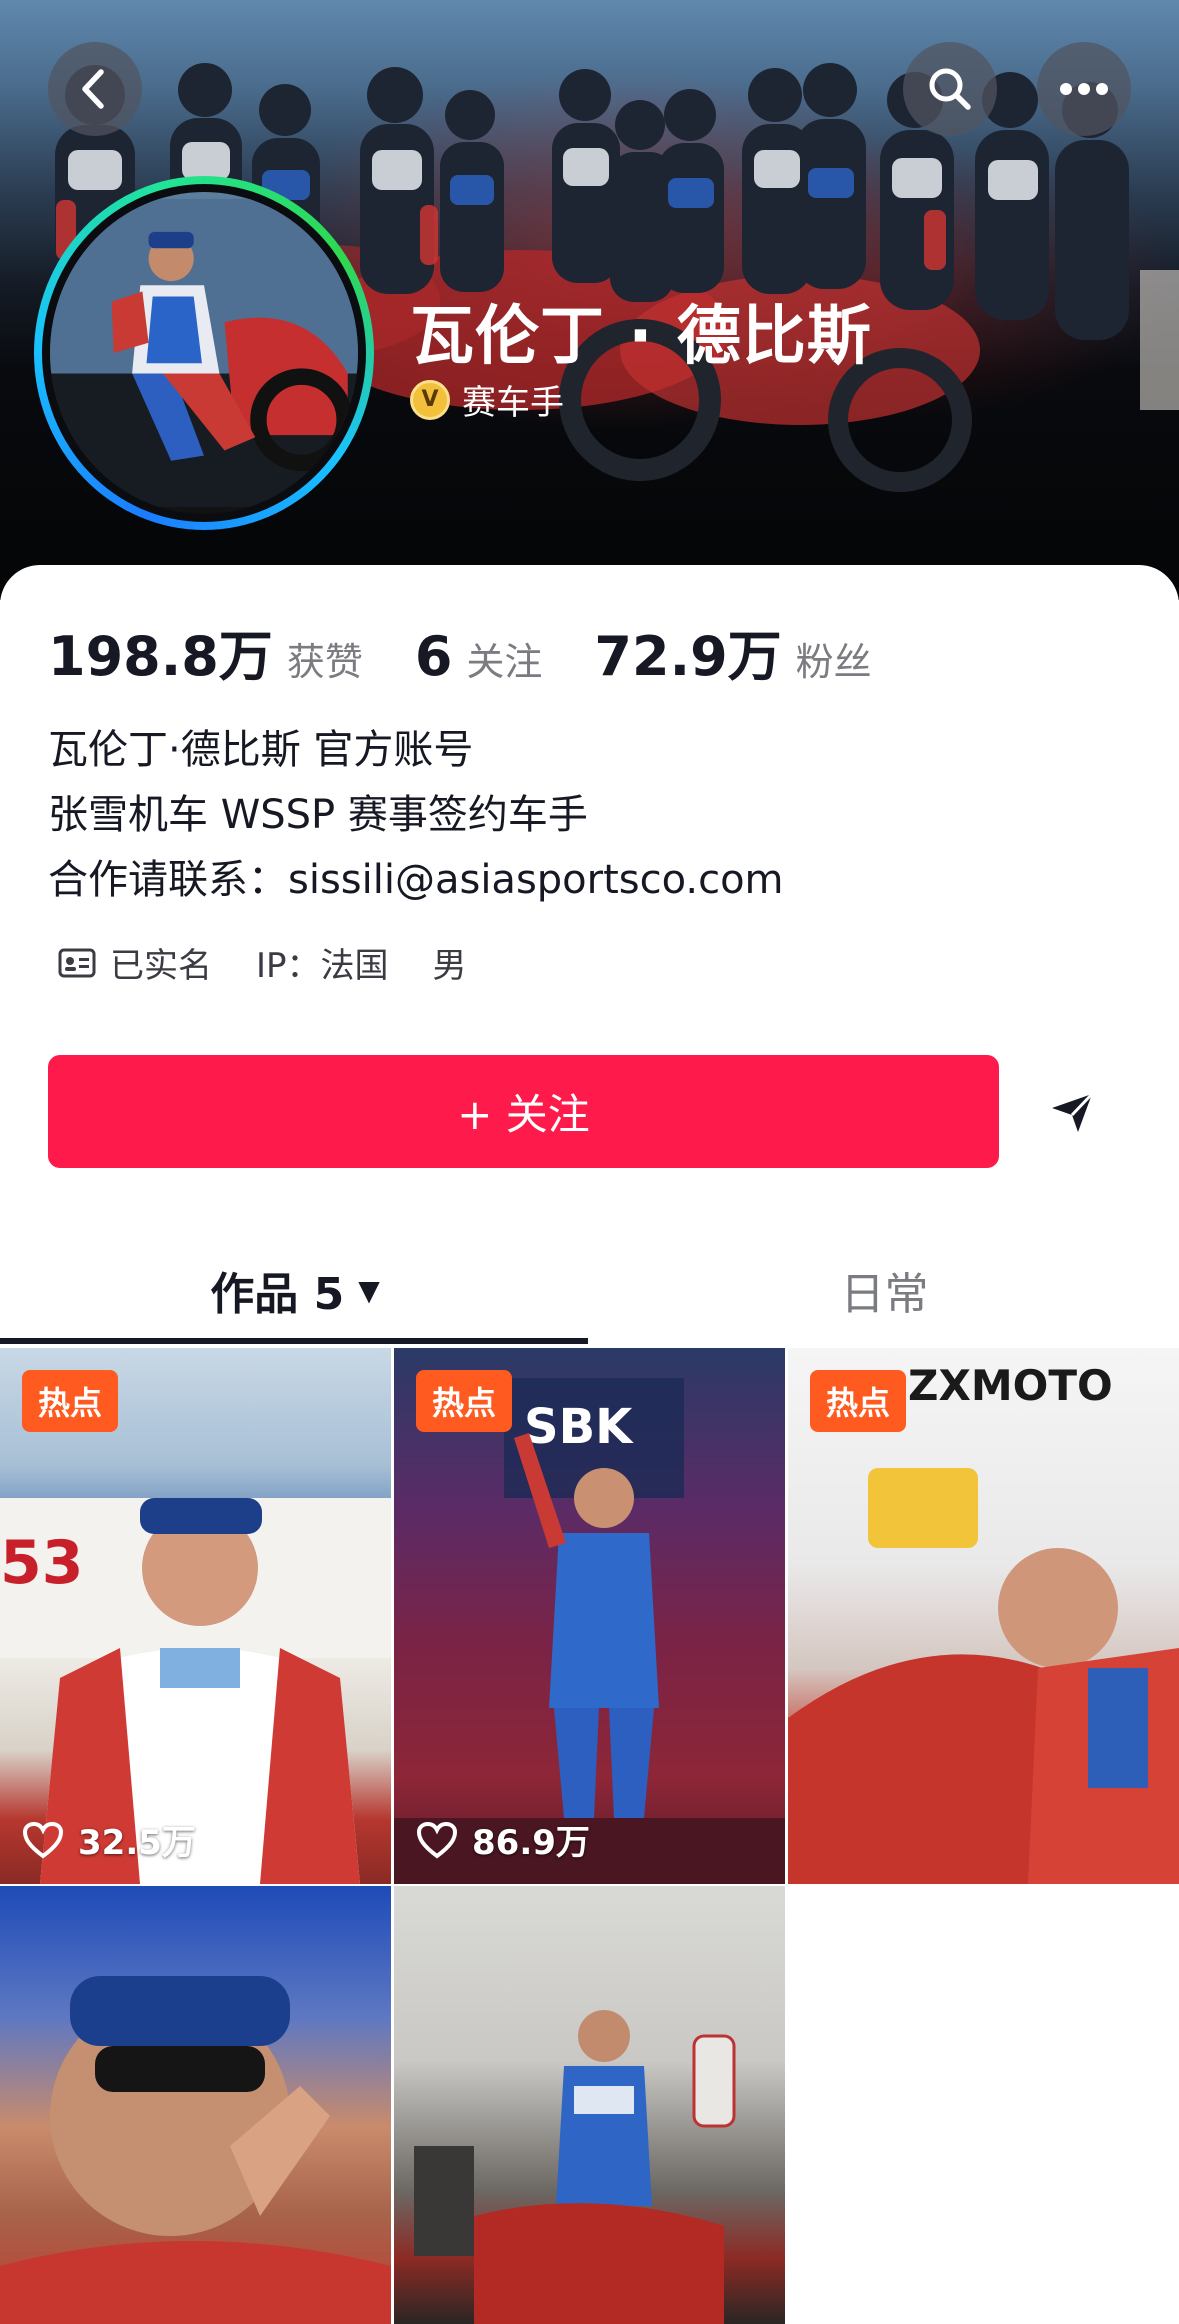 This screenshot has height=2324, width=1179. I want to click on svg-text: ZXMOTO, so click(1010, 1385).